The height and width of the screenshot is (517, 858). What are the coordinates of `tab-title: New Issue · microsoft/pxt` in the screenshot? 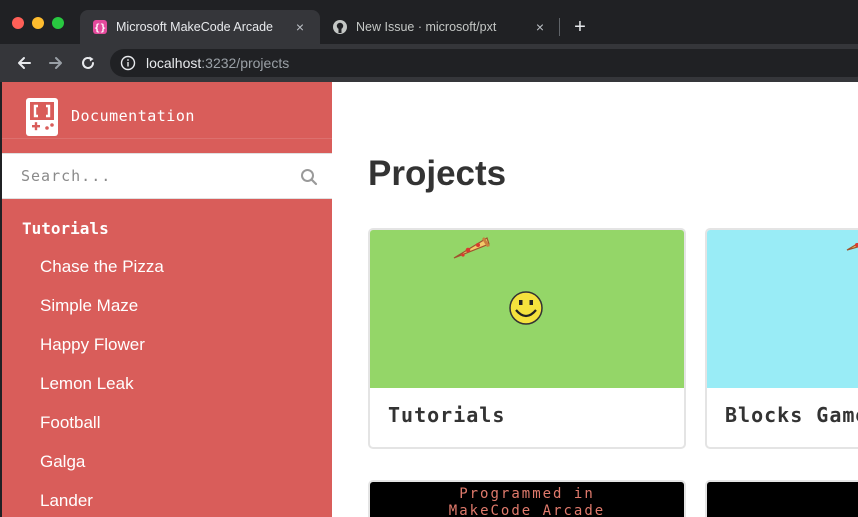 It's located at (426, 27).